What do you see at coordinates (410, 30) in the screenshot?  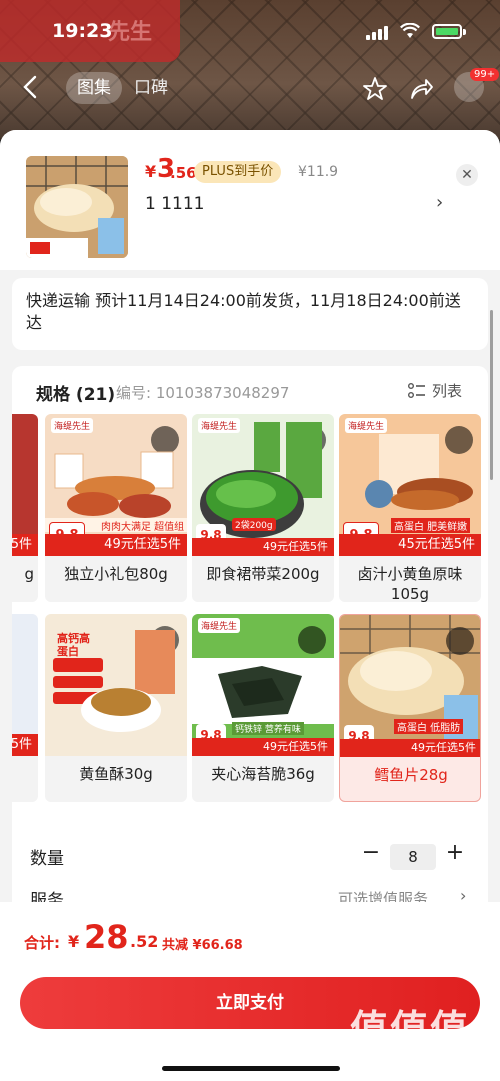 I see `wifi-icon` at bounding box center [410, 30].